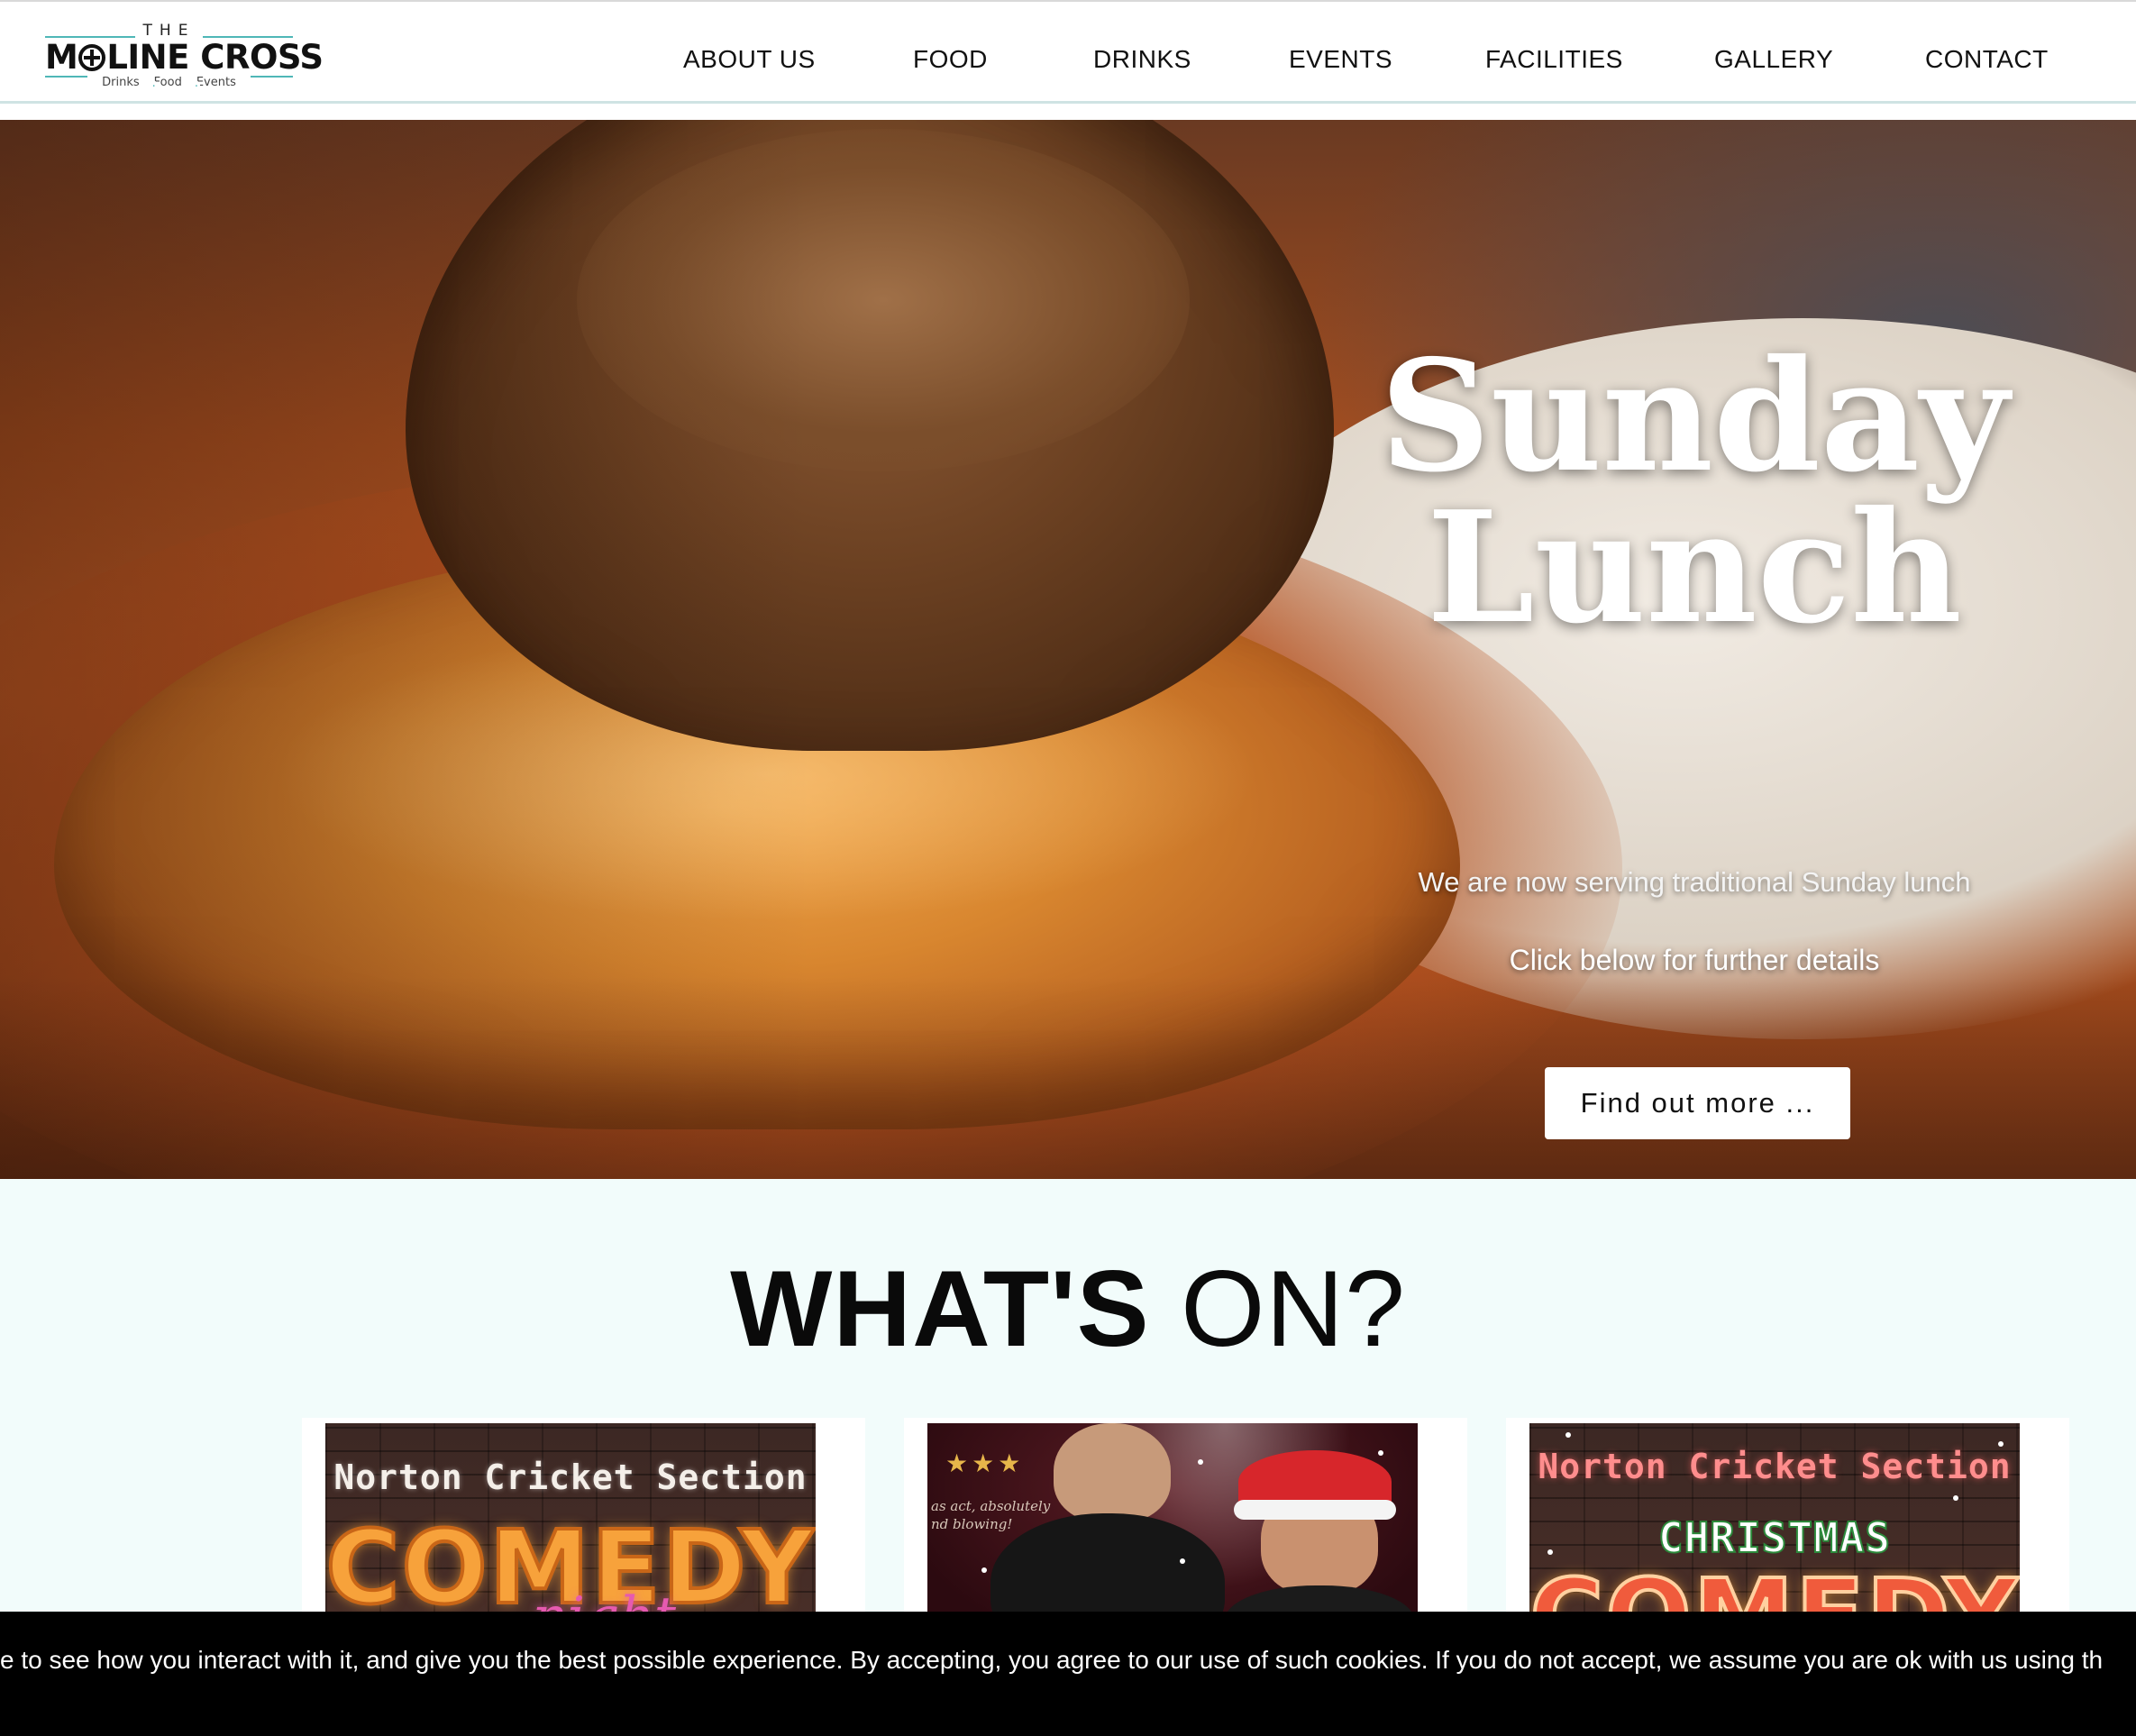 This screenshot has height=1736, width=2136. What do you see at coordinates (215, 57) in the screenshot?
I see `logo-wordmark-part: LINE CROSS` at bounding box center [215, 57].